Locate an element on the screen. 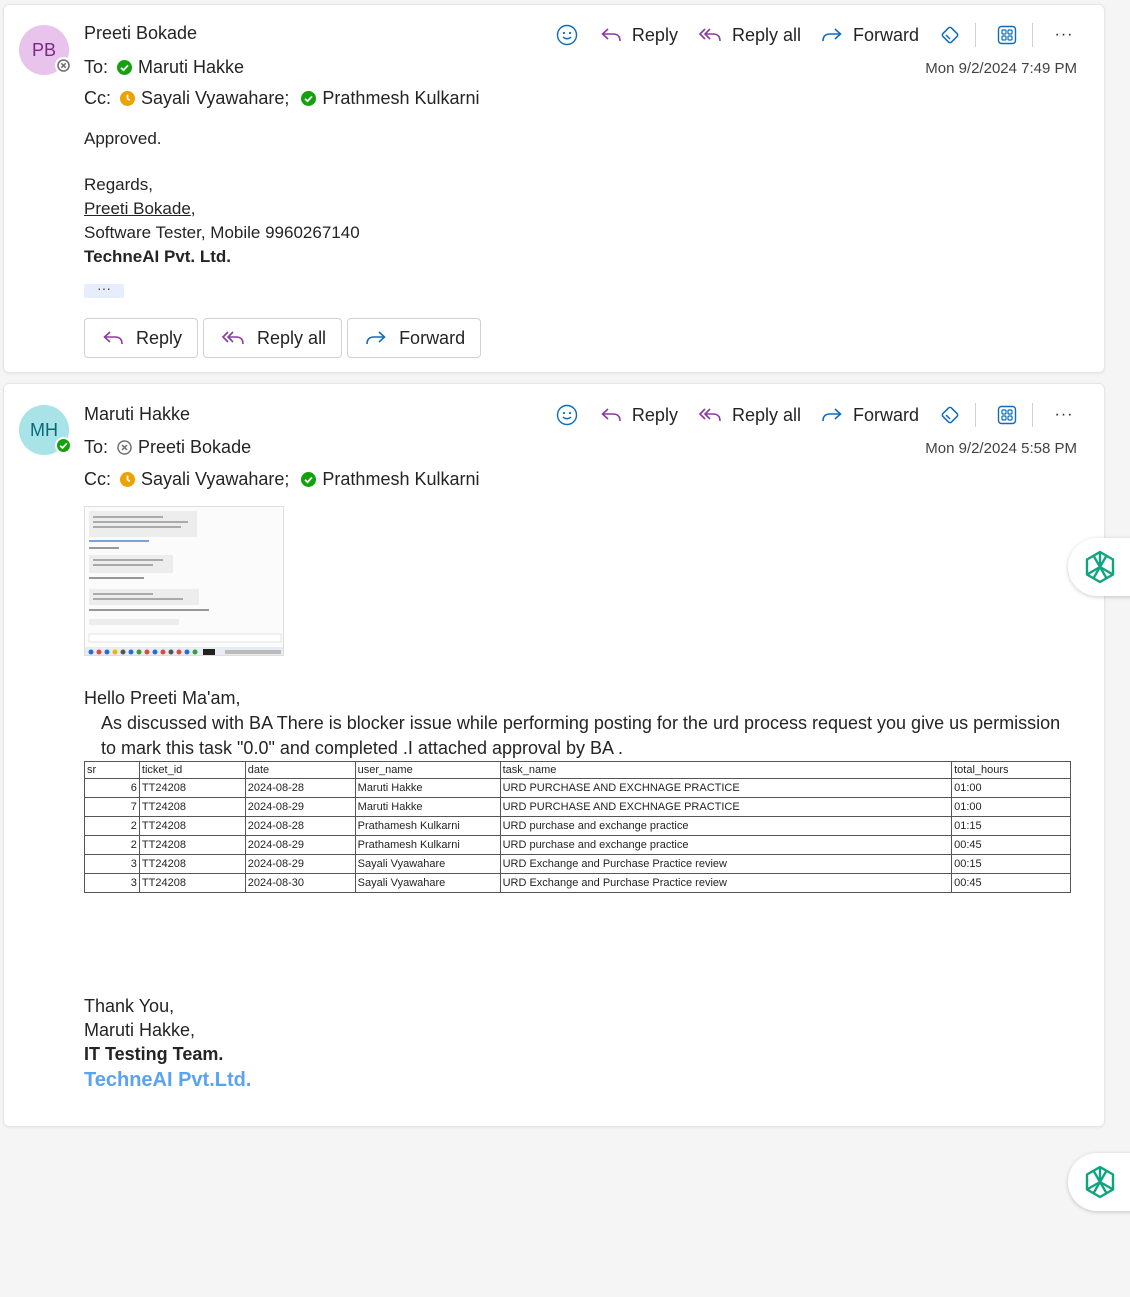 This screenshot has width=1130, height=1297. signature-name-link: Preeti Bokade is located at coordinates (137, 208).